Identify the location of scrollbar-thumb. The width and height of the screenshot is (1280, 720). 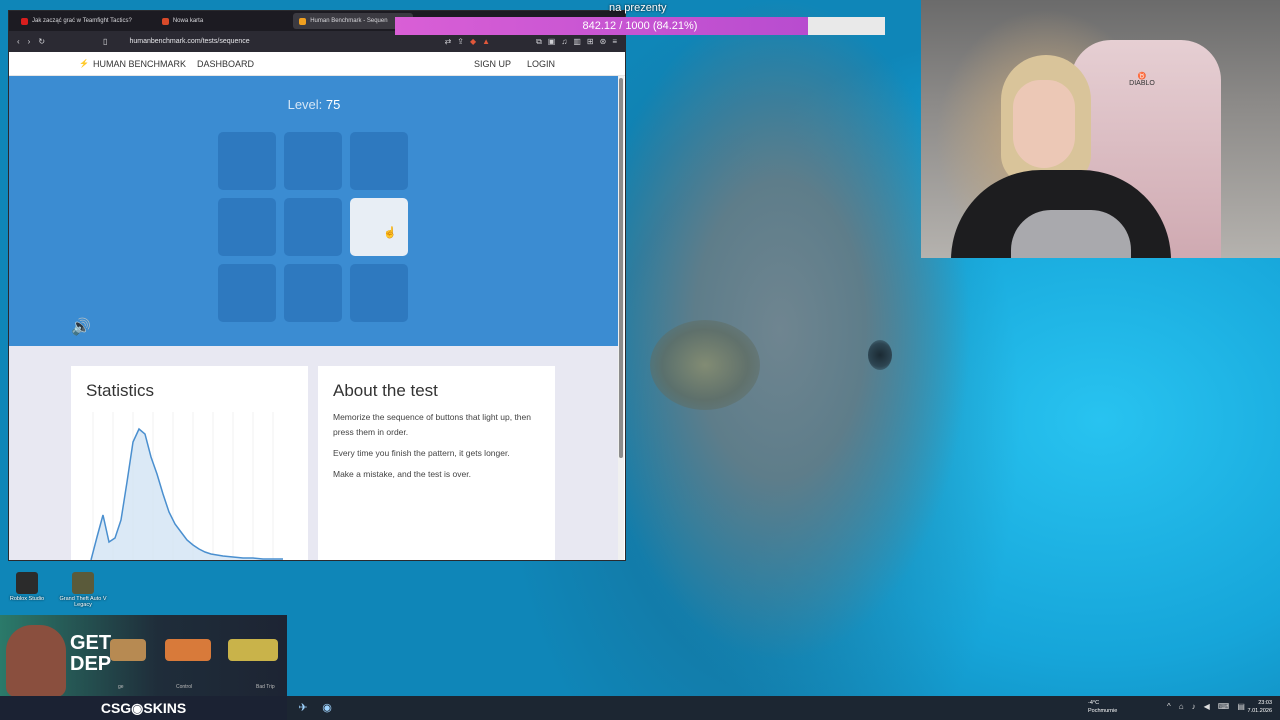
(621, 268).